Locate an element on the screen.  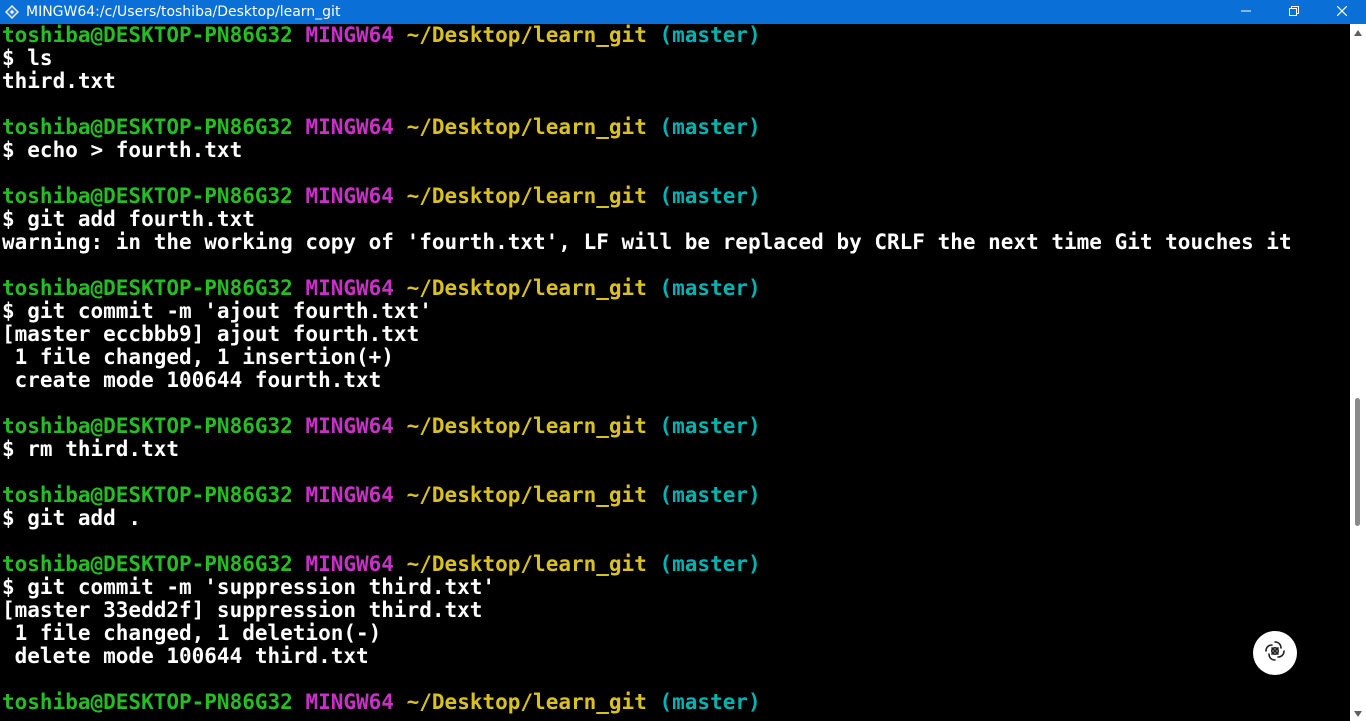
output-line: [master 33edd2f] suppression third.txt is located at coordinates (242, 610).